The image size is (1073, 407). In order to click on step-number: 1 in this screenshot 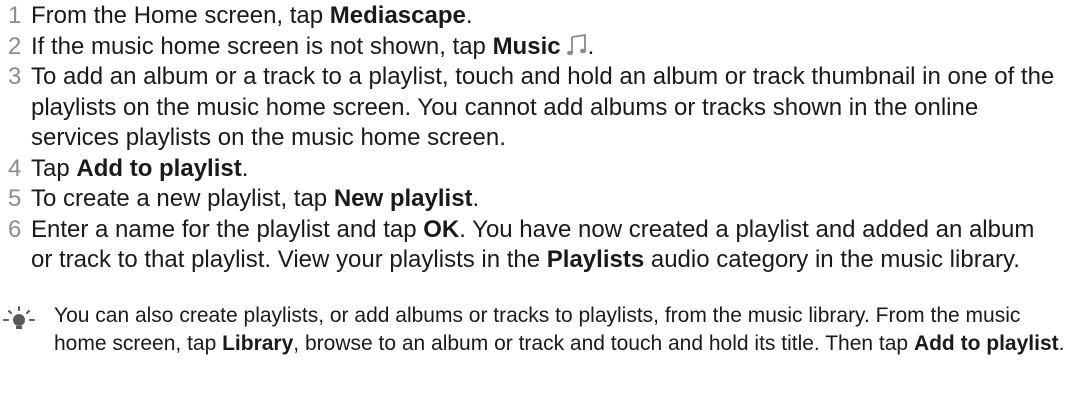, I will do `click(15, 15)`.